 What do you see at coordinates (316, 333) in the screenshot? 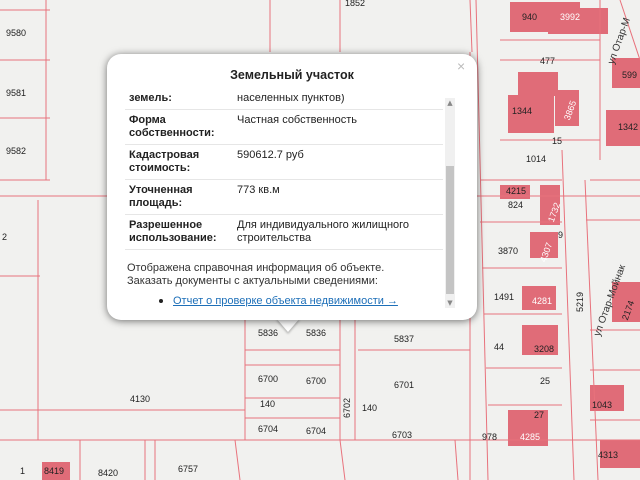
I see `parcel-label-5836-right: 5836` at bounding box center [316, 333].